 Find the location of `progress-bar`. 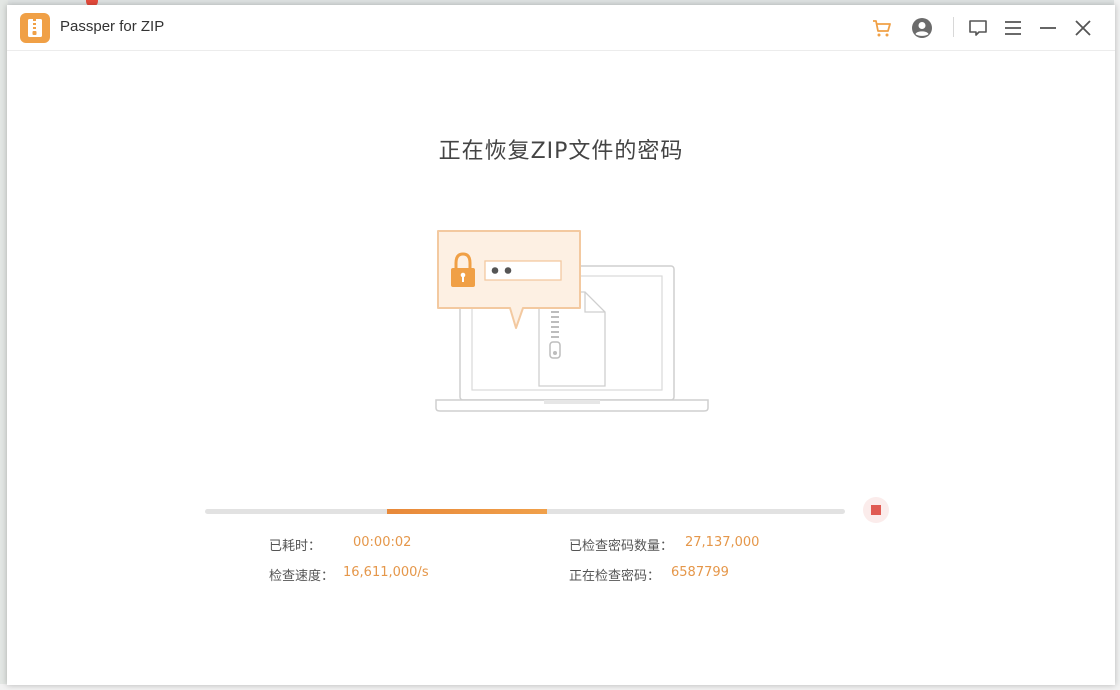

progress-bar is located at coordinates (525, 511).